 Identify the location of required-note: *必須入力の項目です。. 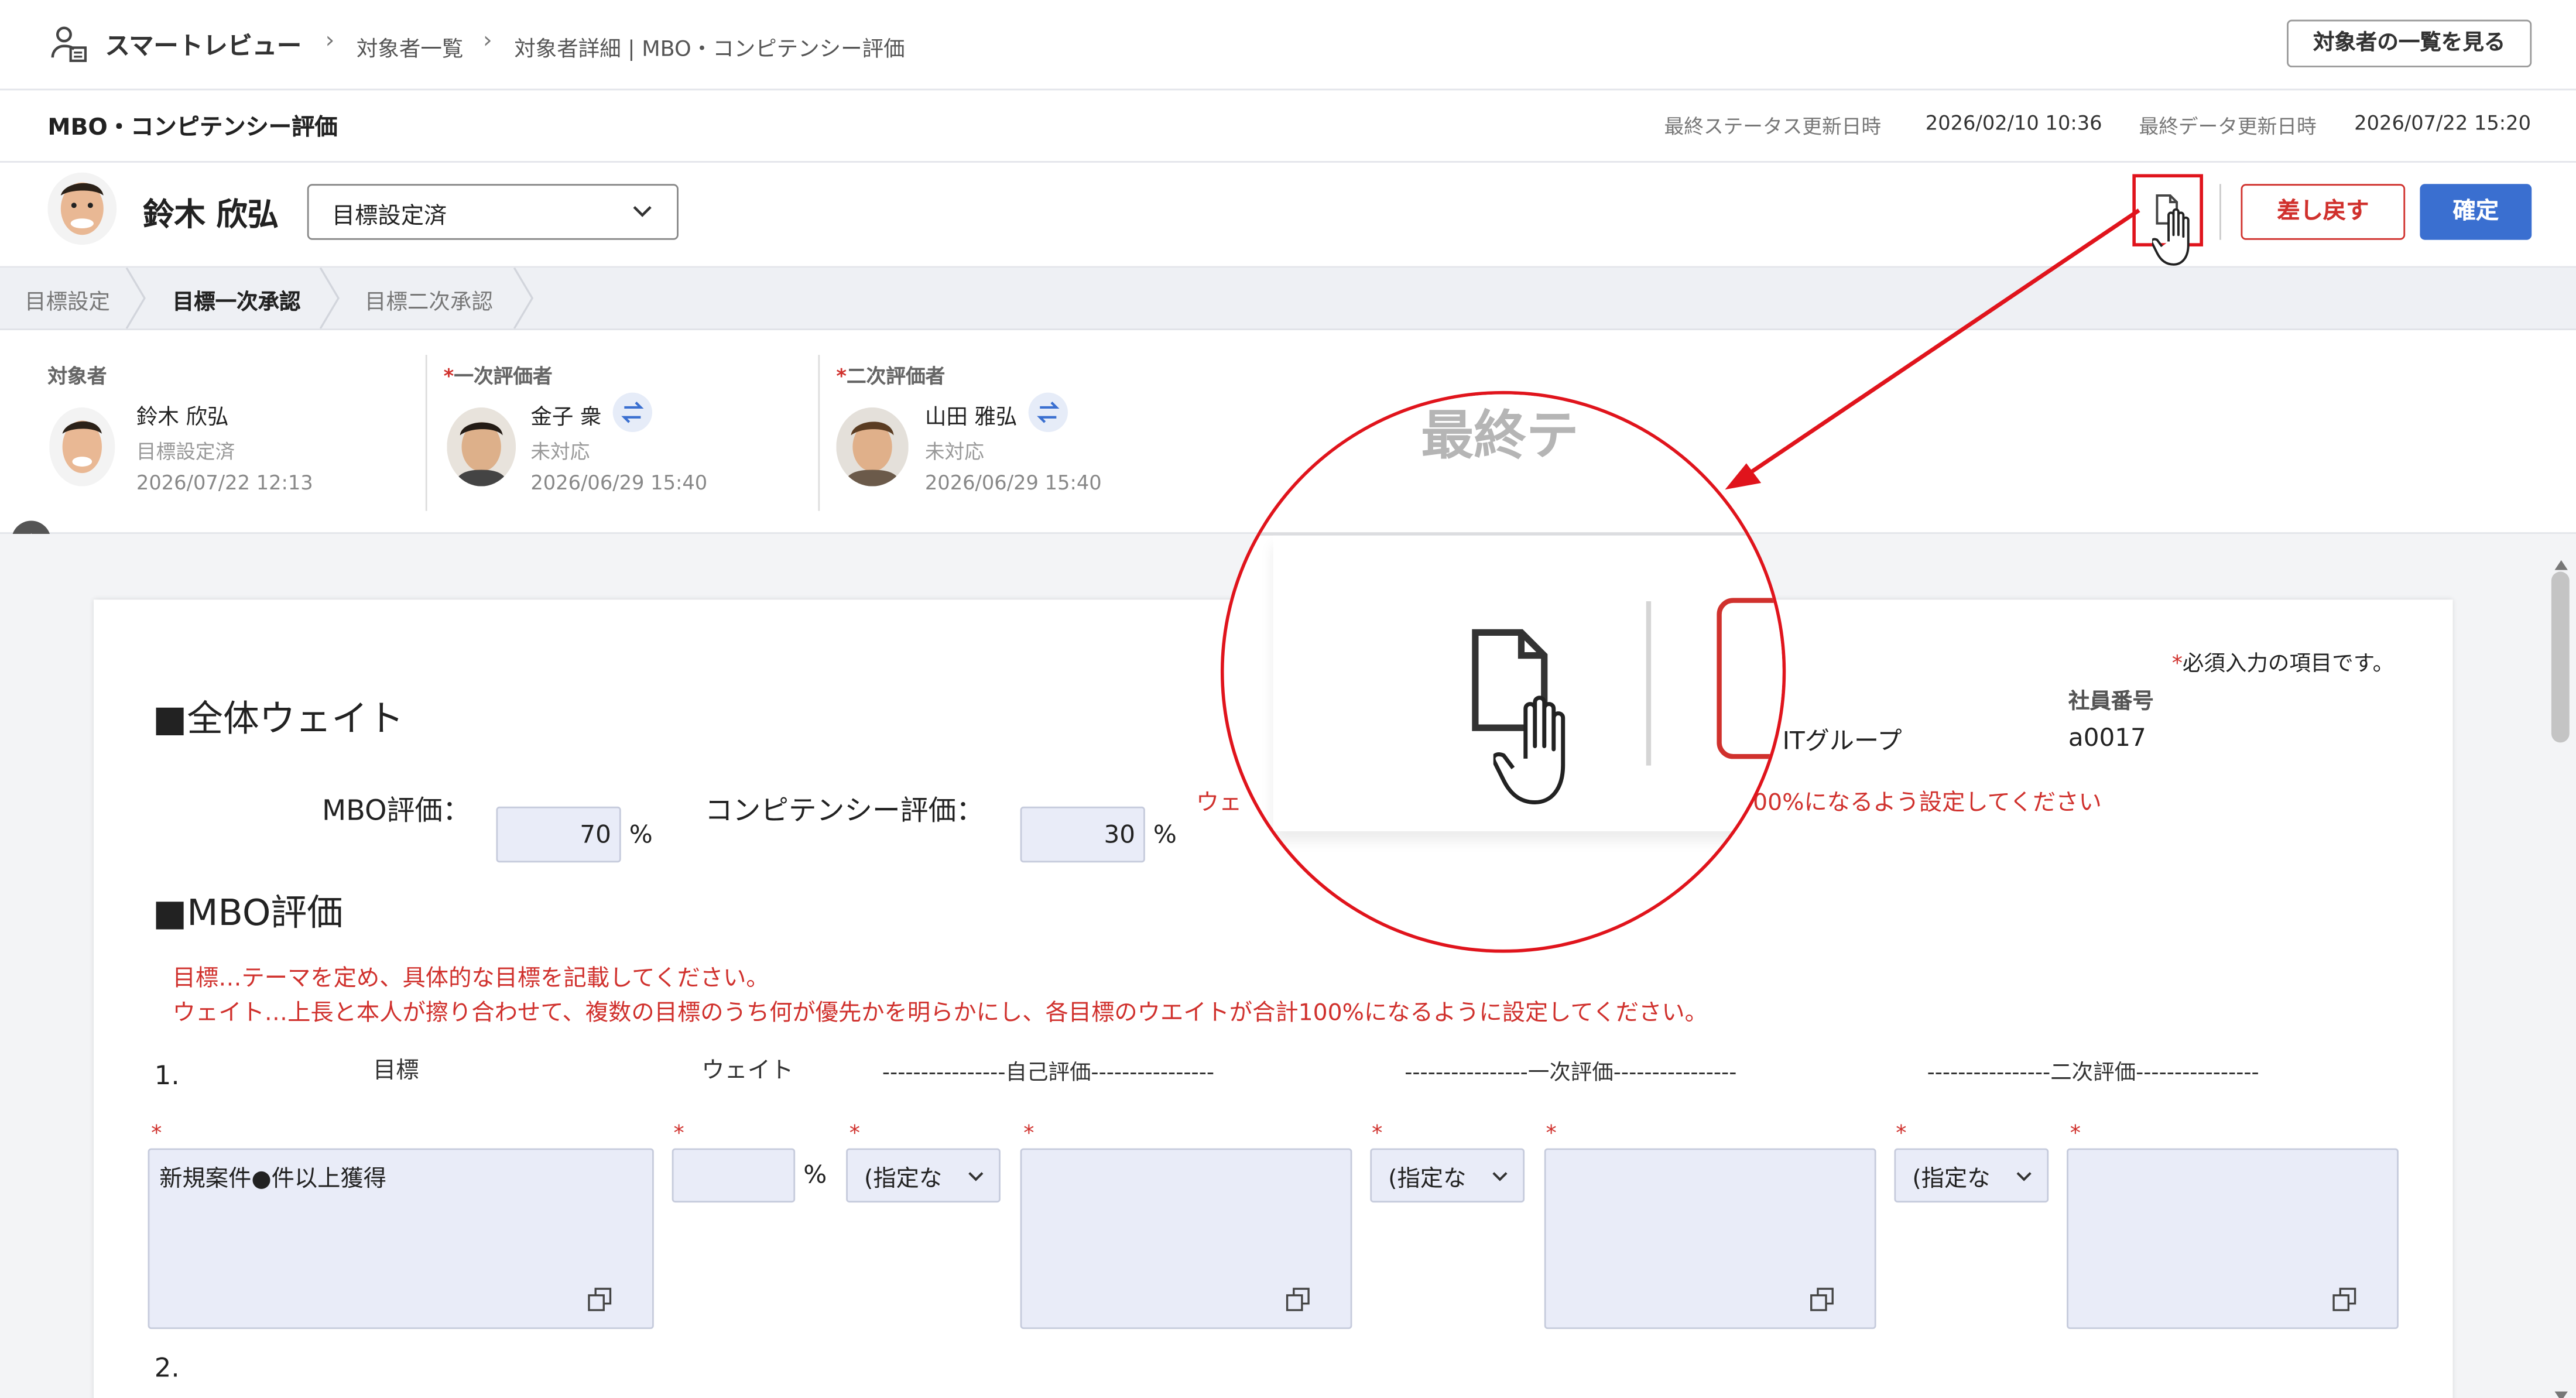
(2283, 661).